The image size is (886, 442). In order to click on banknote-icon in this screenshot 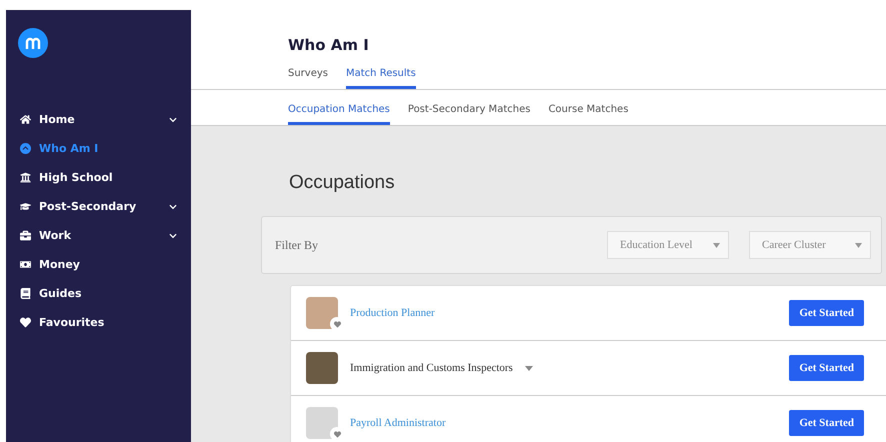, I will do `click(25, 264)`.